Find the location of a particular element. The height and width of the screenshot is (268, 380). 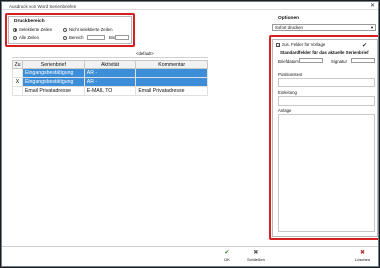

cell-kommentar: Email Privatadresse is located at coordinates (171, 91).